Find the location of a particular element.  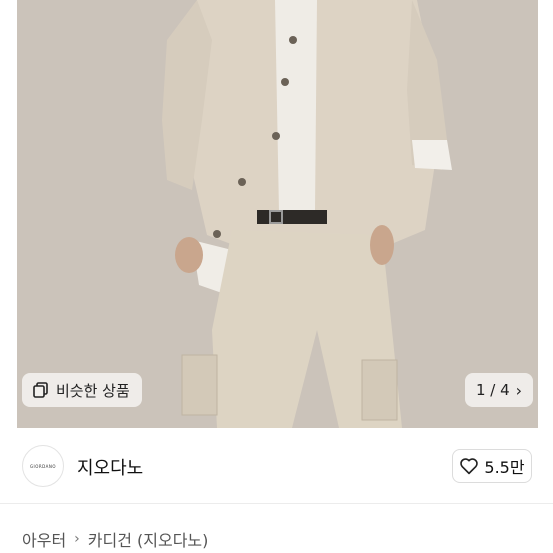

breadcrumb: 아우터 › 카디건 (지오다노) is located at coordinates (115, 539).